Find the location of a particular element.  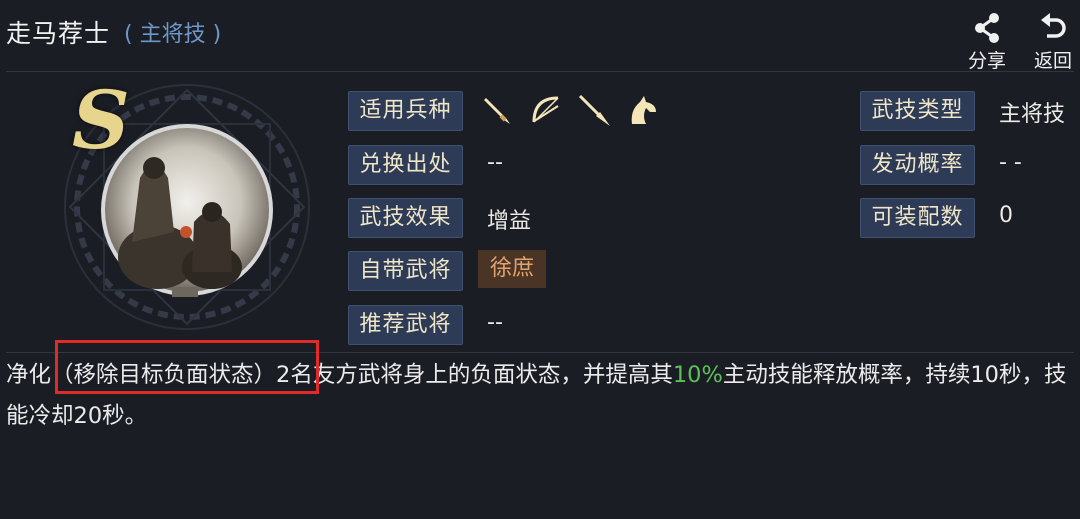

description-highlight: 10% is located at coordinates (697, 375).